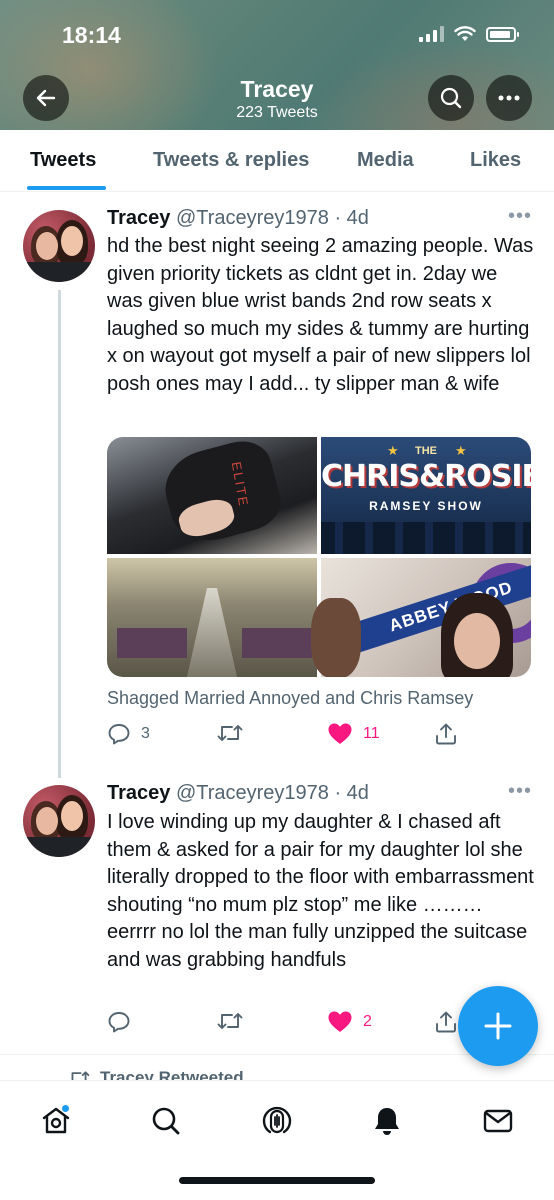 This screenshot has height=1200, width=554. I want to click on spaces-icon, so click(277, 1120).